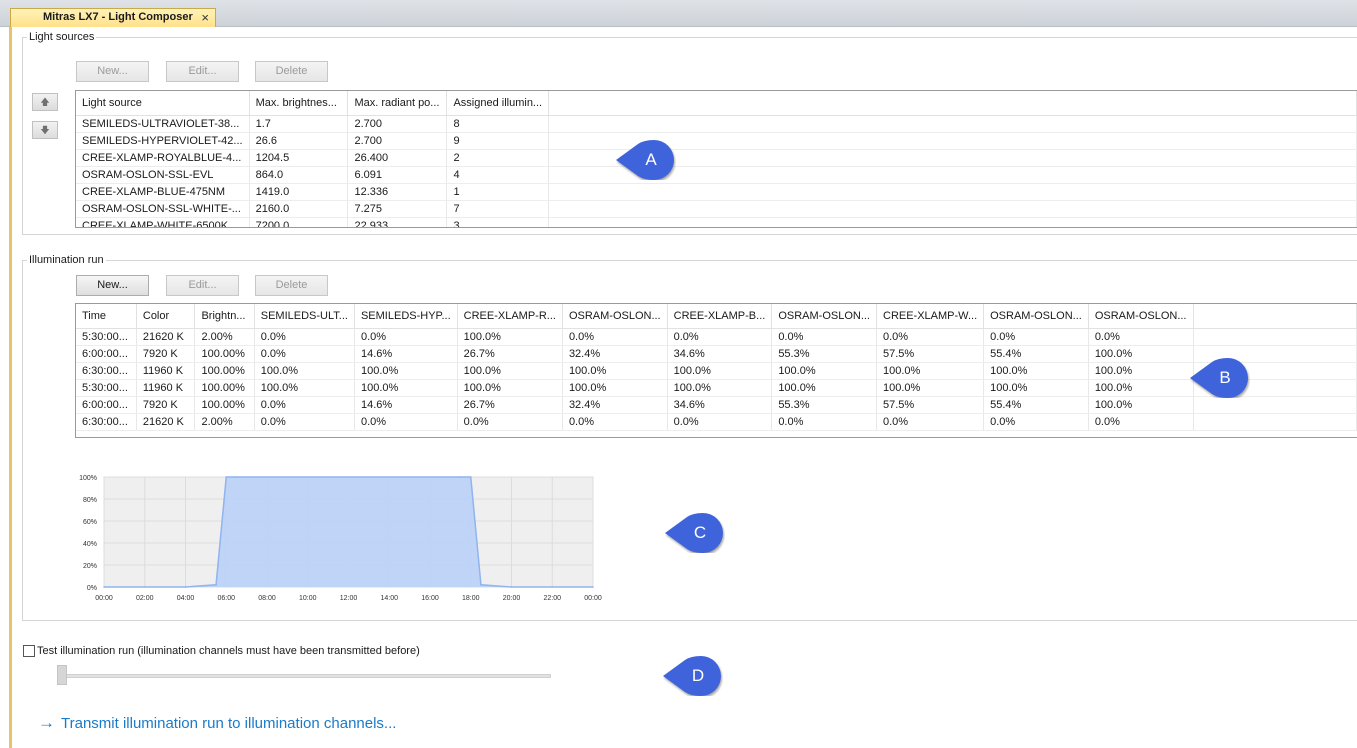 The height and width of the screenshot is (748, 1357). What do you see at coordinates (389, 598) in the screenshot?
I see `chart-x-tick-label: 14:00` at bounding box center [389, 598].